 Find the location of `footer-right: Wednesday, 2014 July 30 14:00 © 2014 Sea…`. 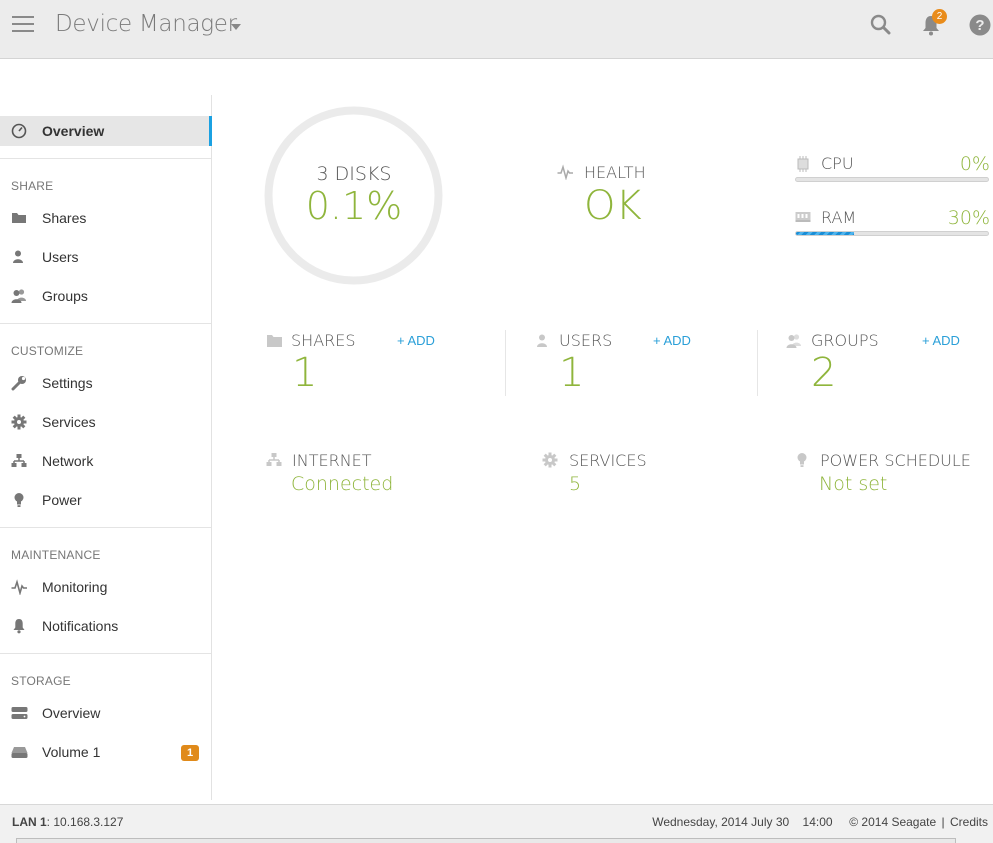

footer-right: Wednesday, 2014 July 30 14:00 © 2014 Sea… is located at coordinates (820, 822).